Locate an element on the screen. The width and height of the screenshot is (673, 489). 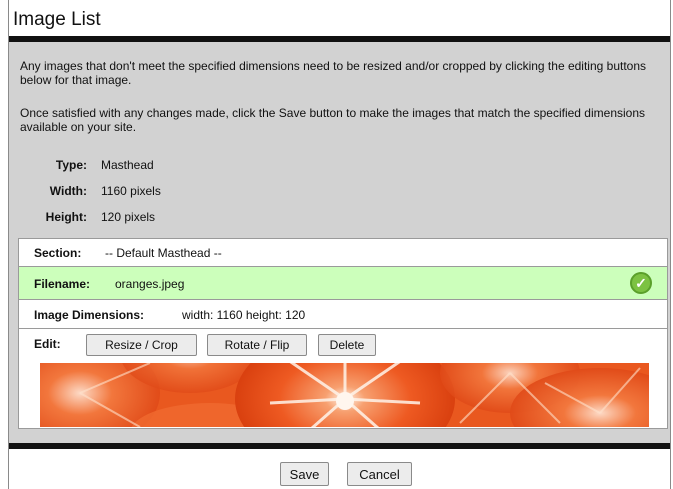
spec-height-label: Height: is located at coordinates (66, 217).